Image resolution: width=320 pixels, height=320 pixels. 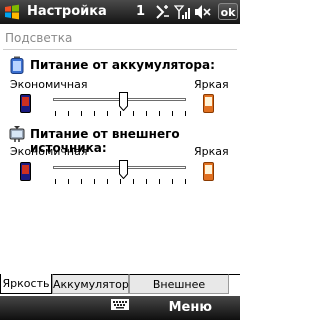 I want to click on windows-start-icon, so click(x=12, y=12).